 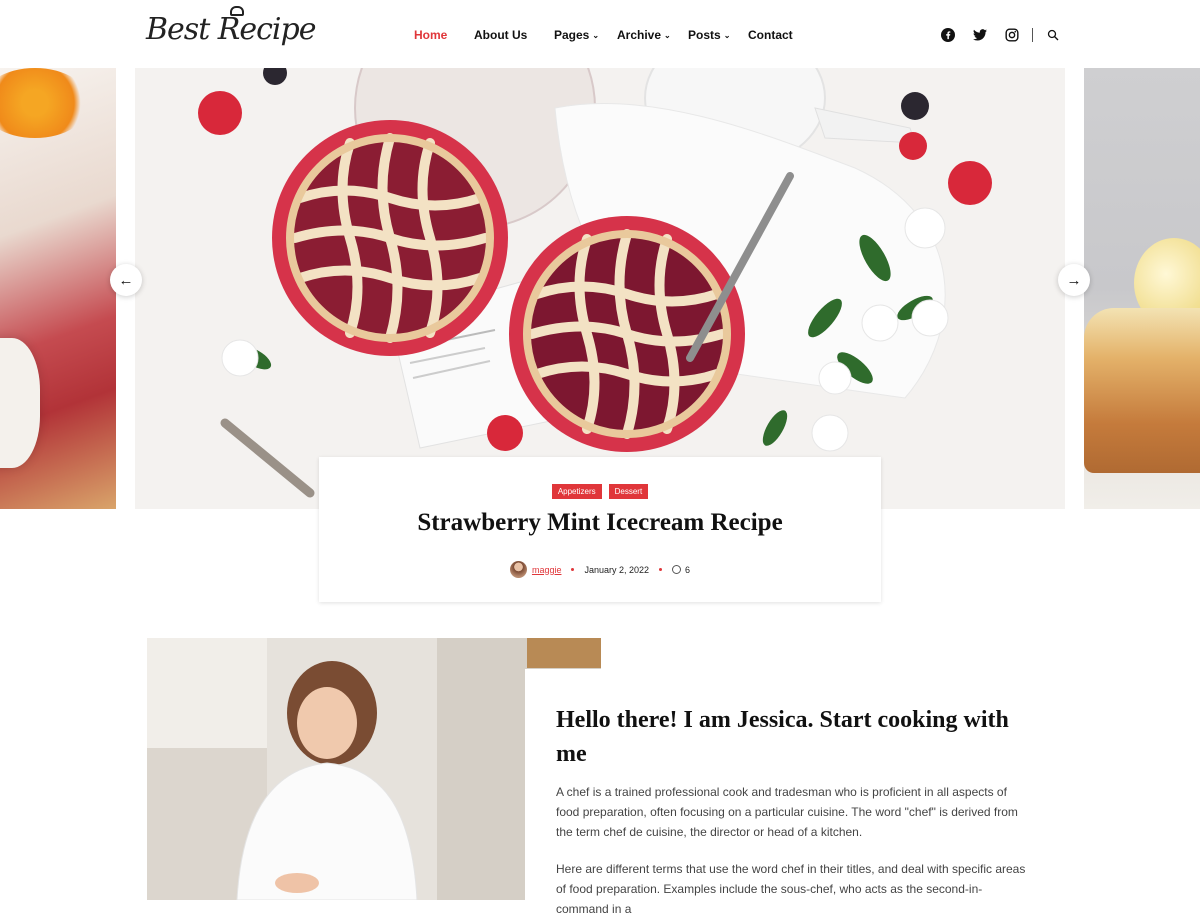 I want to click on orange-image, so click(x=45, y=103).